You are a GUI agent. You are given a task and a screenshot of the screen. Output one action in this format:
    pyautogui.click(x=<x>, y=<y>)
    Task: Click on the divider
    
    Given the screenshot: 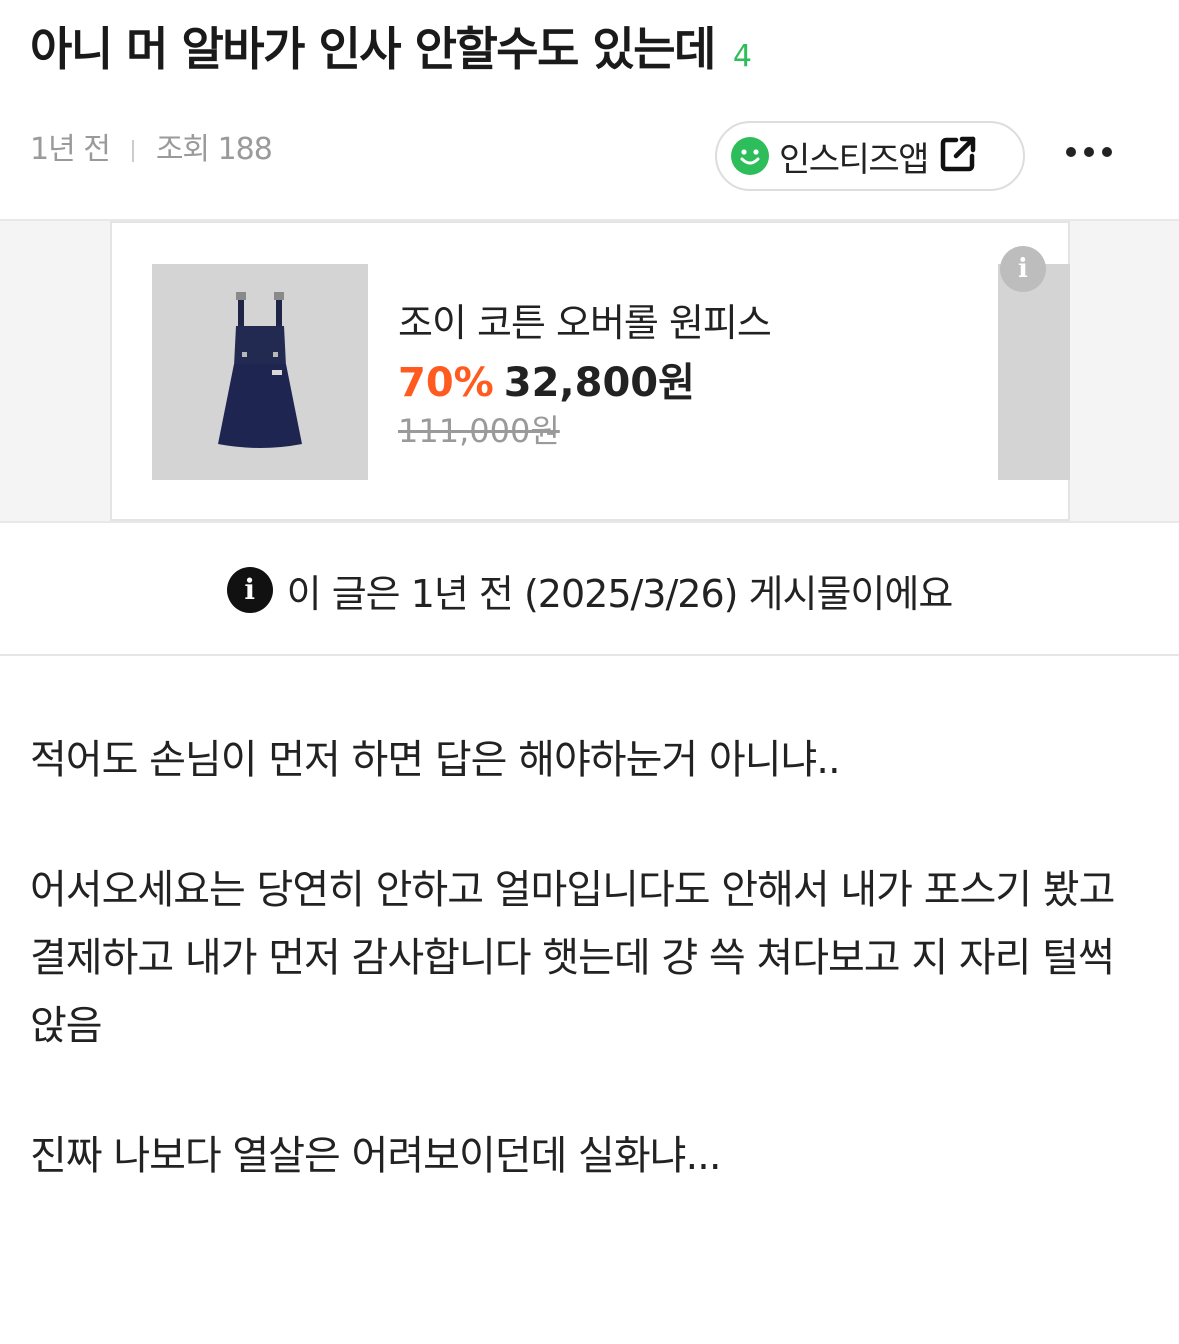 What is the action you would take?
    pyautogui.click(x=589, y=655)
    